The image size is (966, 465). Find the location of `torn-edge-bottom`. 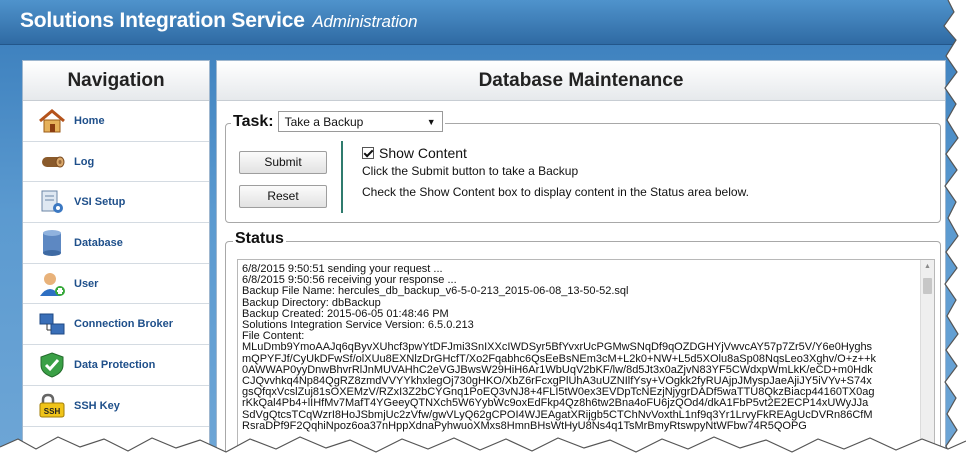

torn-edge-bottom is located at coordinates (483, 450).